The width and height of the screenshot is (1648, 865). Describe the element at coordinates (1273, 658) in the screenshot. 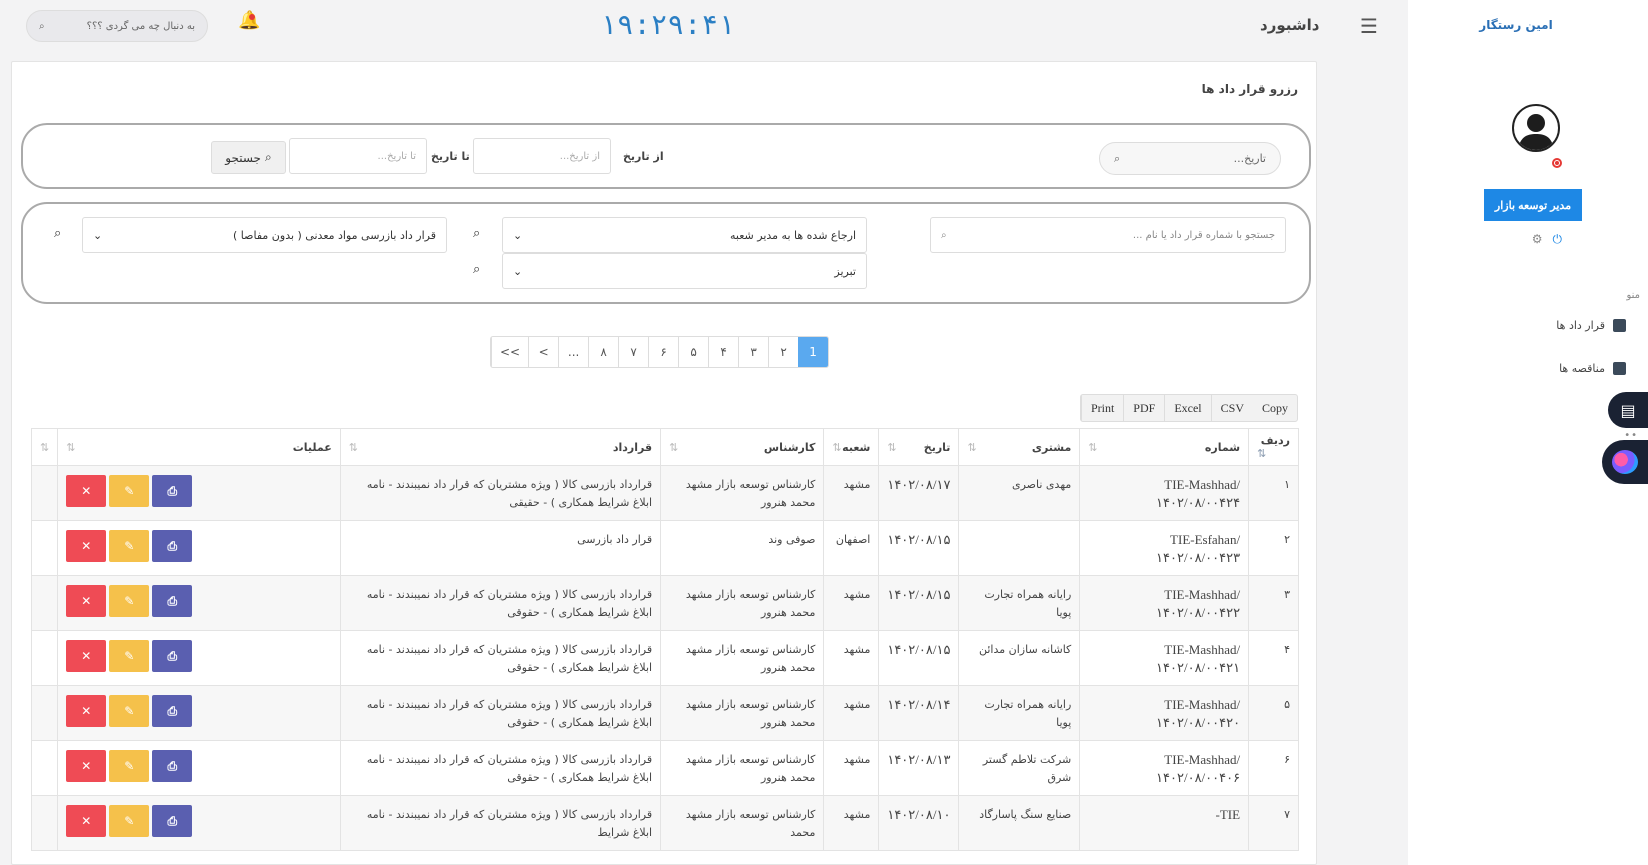

I see `cell-index: ۴` at that location.